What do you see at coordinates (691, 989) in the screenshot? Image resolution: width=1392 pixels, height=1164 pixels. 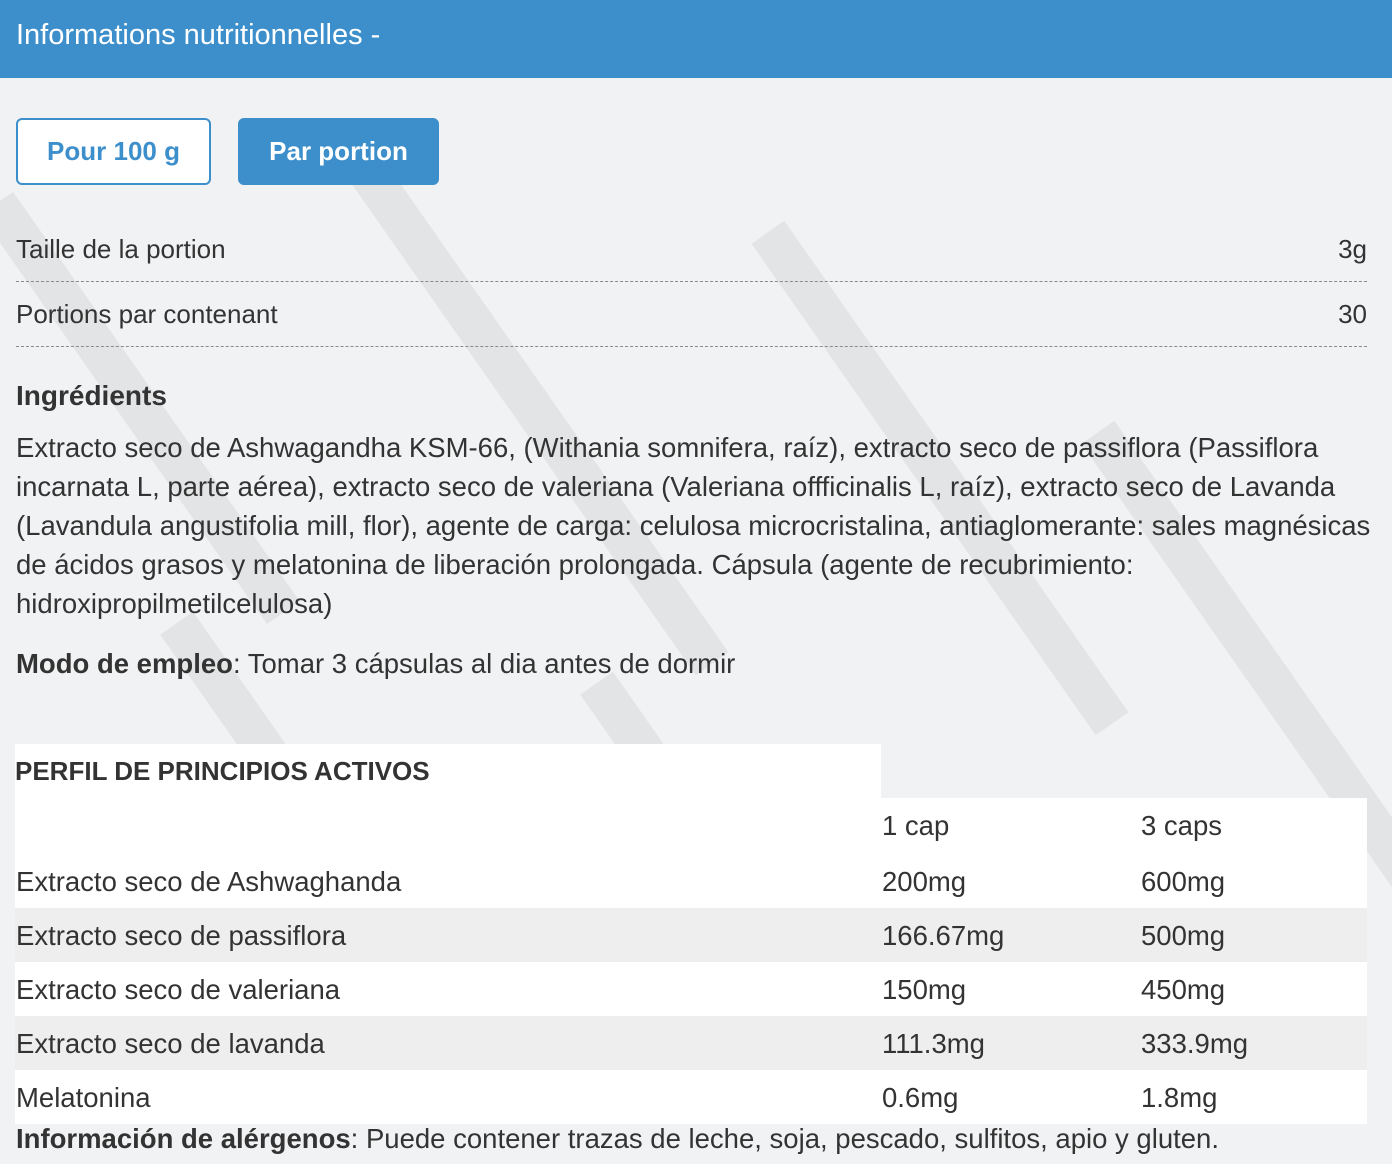 I see `table-row: Extracto seco de valeriana 150mg 450mg` at bounding box center [691, 989].